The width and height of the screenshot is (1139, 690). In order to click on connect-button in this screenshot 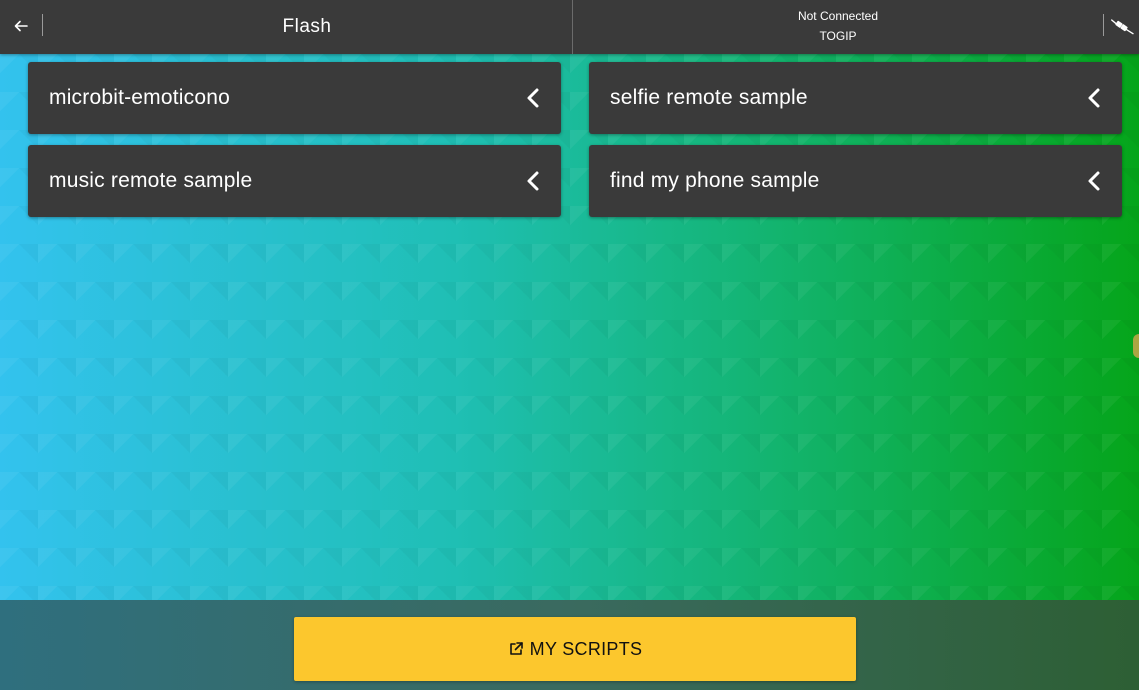, I will do `click(1124, 26)`.